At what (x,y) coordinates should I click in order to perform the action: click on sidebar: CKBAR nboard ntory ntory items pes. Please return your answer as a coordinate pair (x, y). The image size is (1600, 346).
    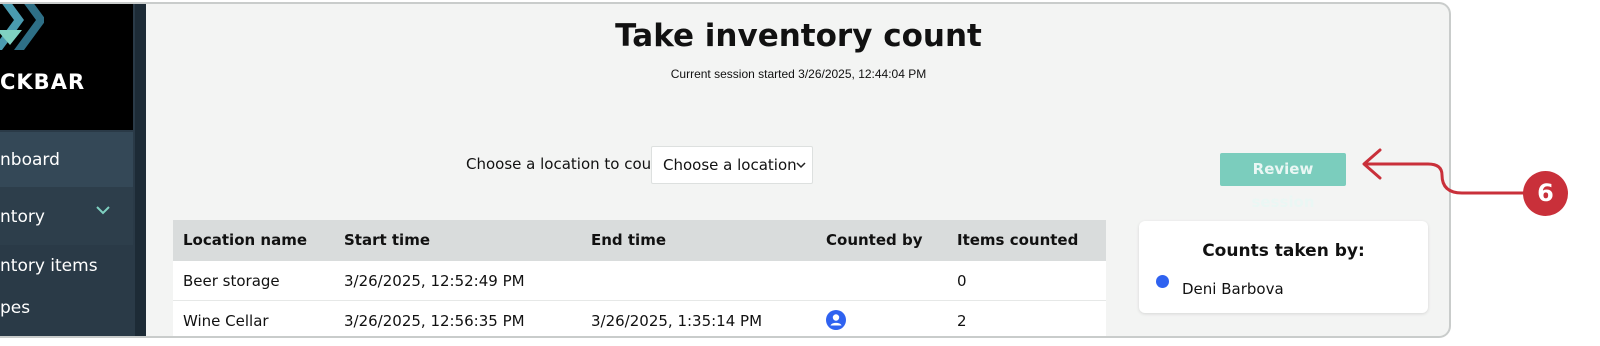
    Looking at the image, I should click on (73, 170).